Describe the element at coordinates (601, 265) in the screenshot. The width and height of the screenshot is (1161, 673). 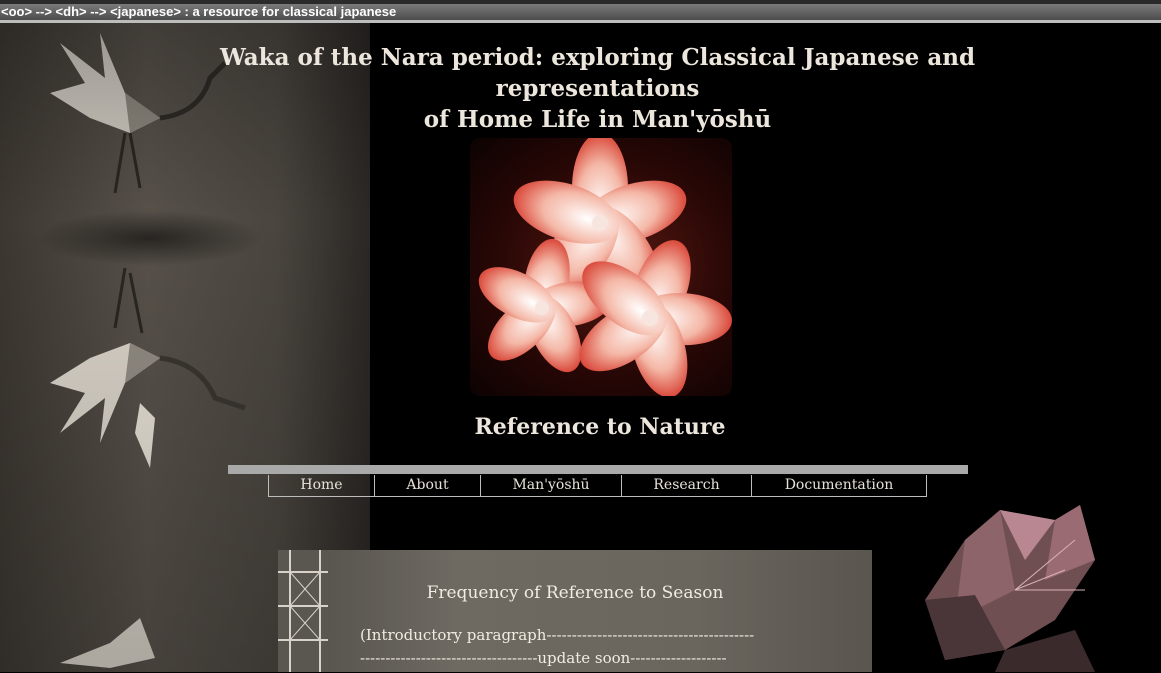
I see `origami-flower-image` at that location.